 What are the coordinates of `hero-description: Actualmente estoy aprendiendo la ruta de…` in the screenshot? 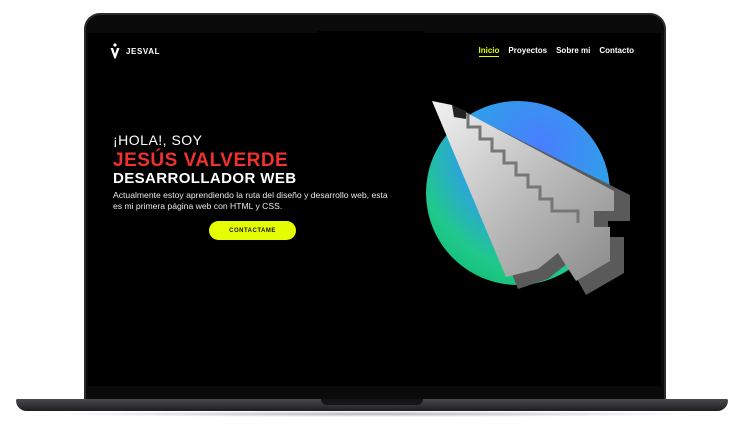 It's located at (250, 200).